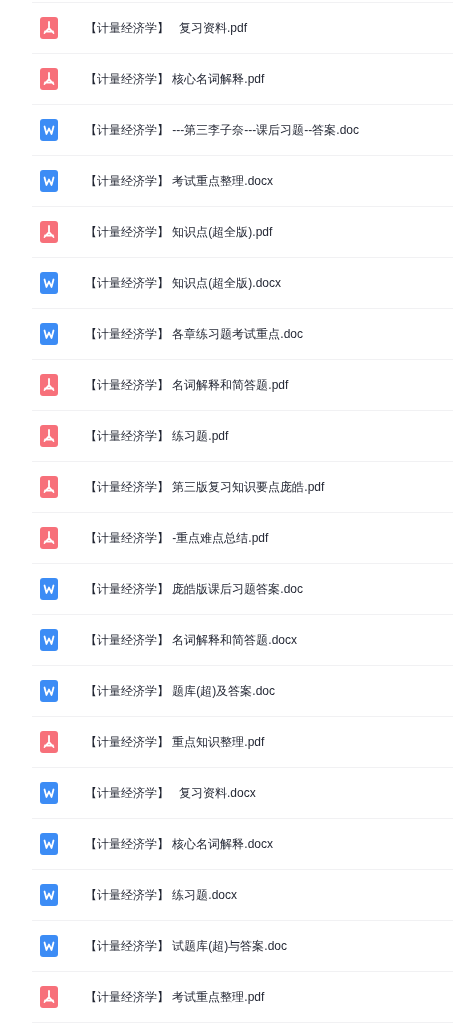 This screenshot has height=1029, width=453. What do you see at coordinates (179, 232) in the screenshot?
I see `file-name-link: 【计量经济学】 知识点(超全版).pdf` at bounding box center [179, 232].